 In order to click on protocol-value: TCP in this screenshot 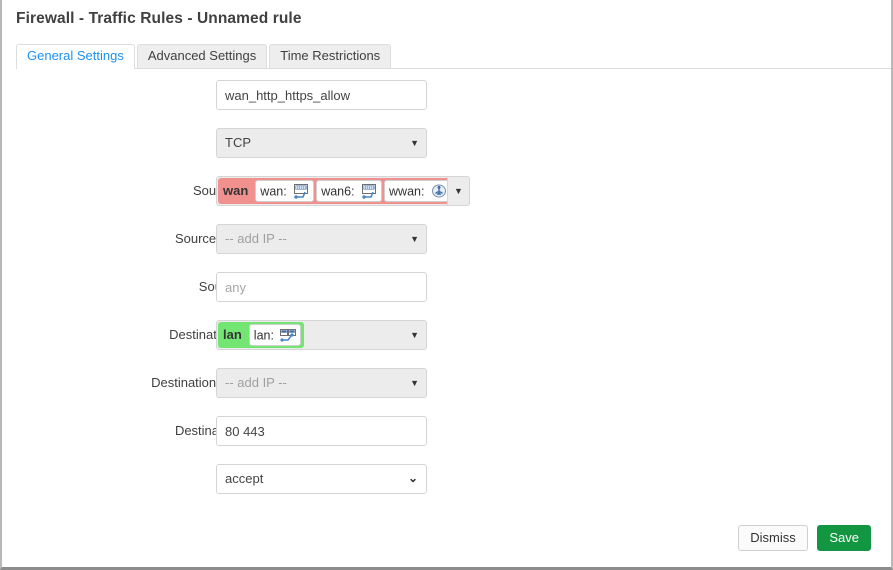, I will do `click(238, 142)`.